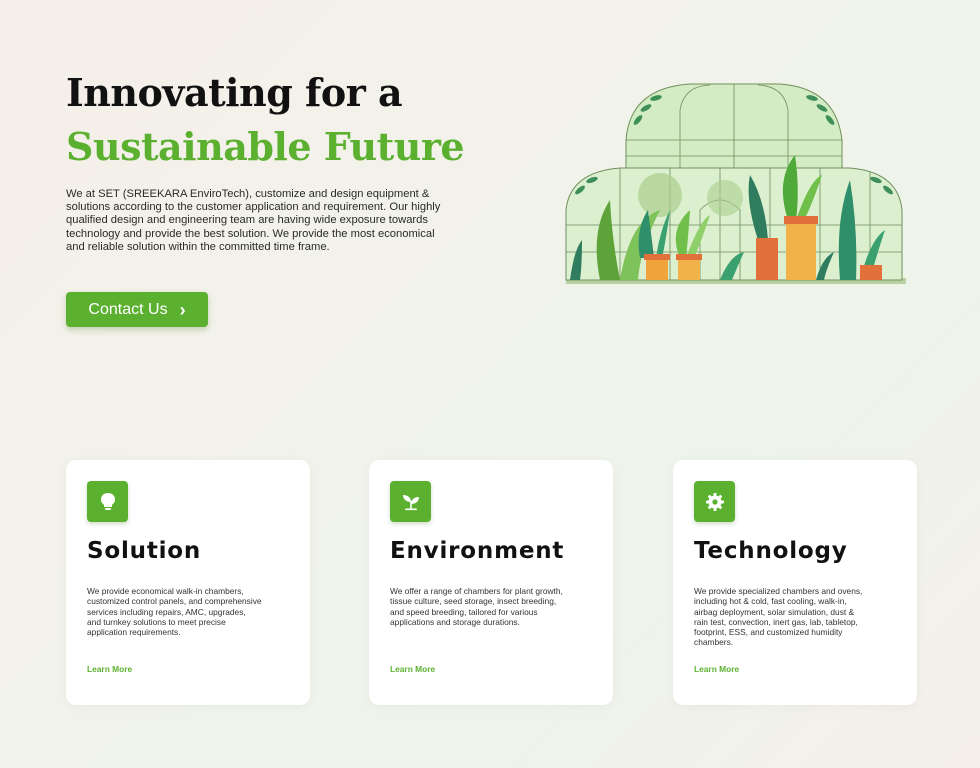 This screenshot has height=768, width=980. I want to click on hero-title: Innovating for a Sustainable Future, so click(265, 120).